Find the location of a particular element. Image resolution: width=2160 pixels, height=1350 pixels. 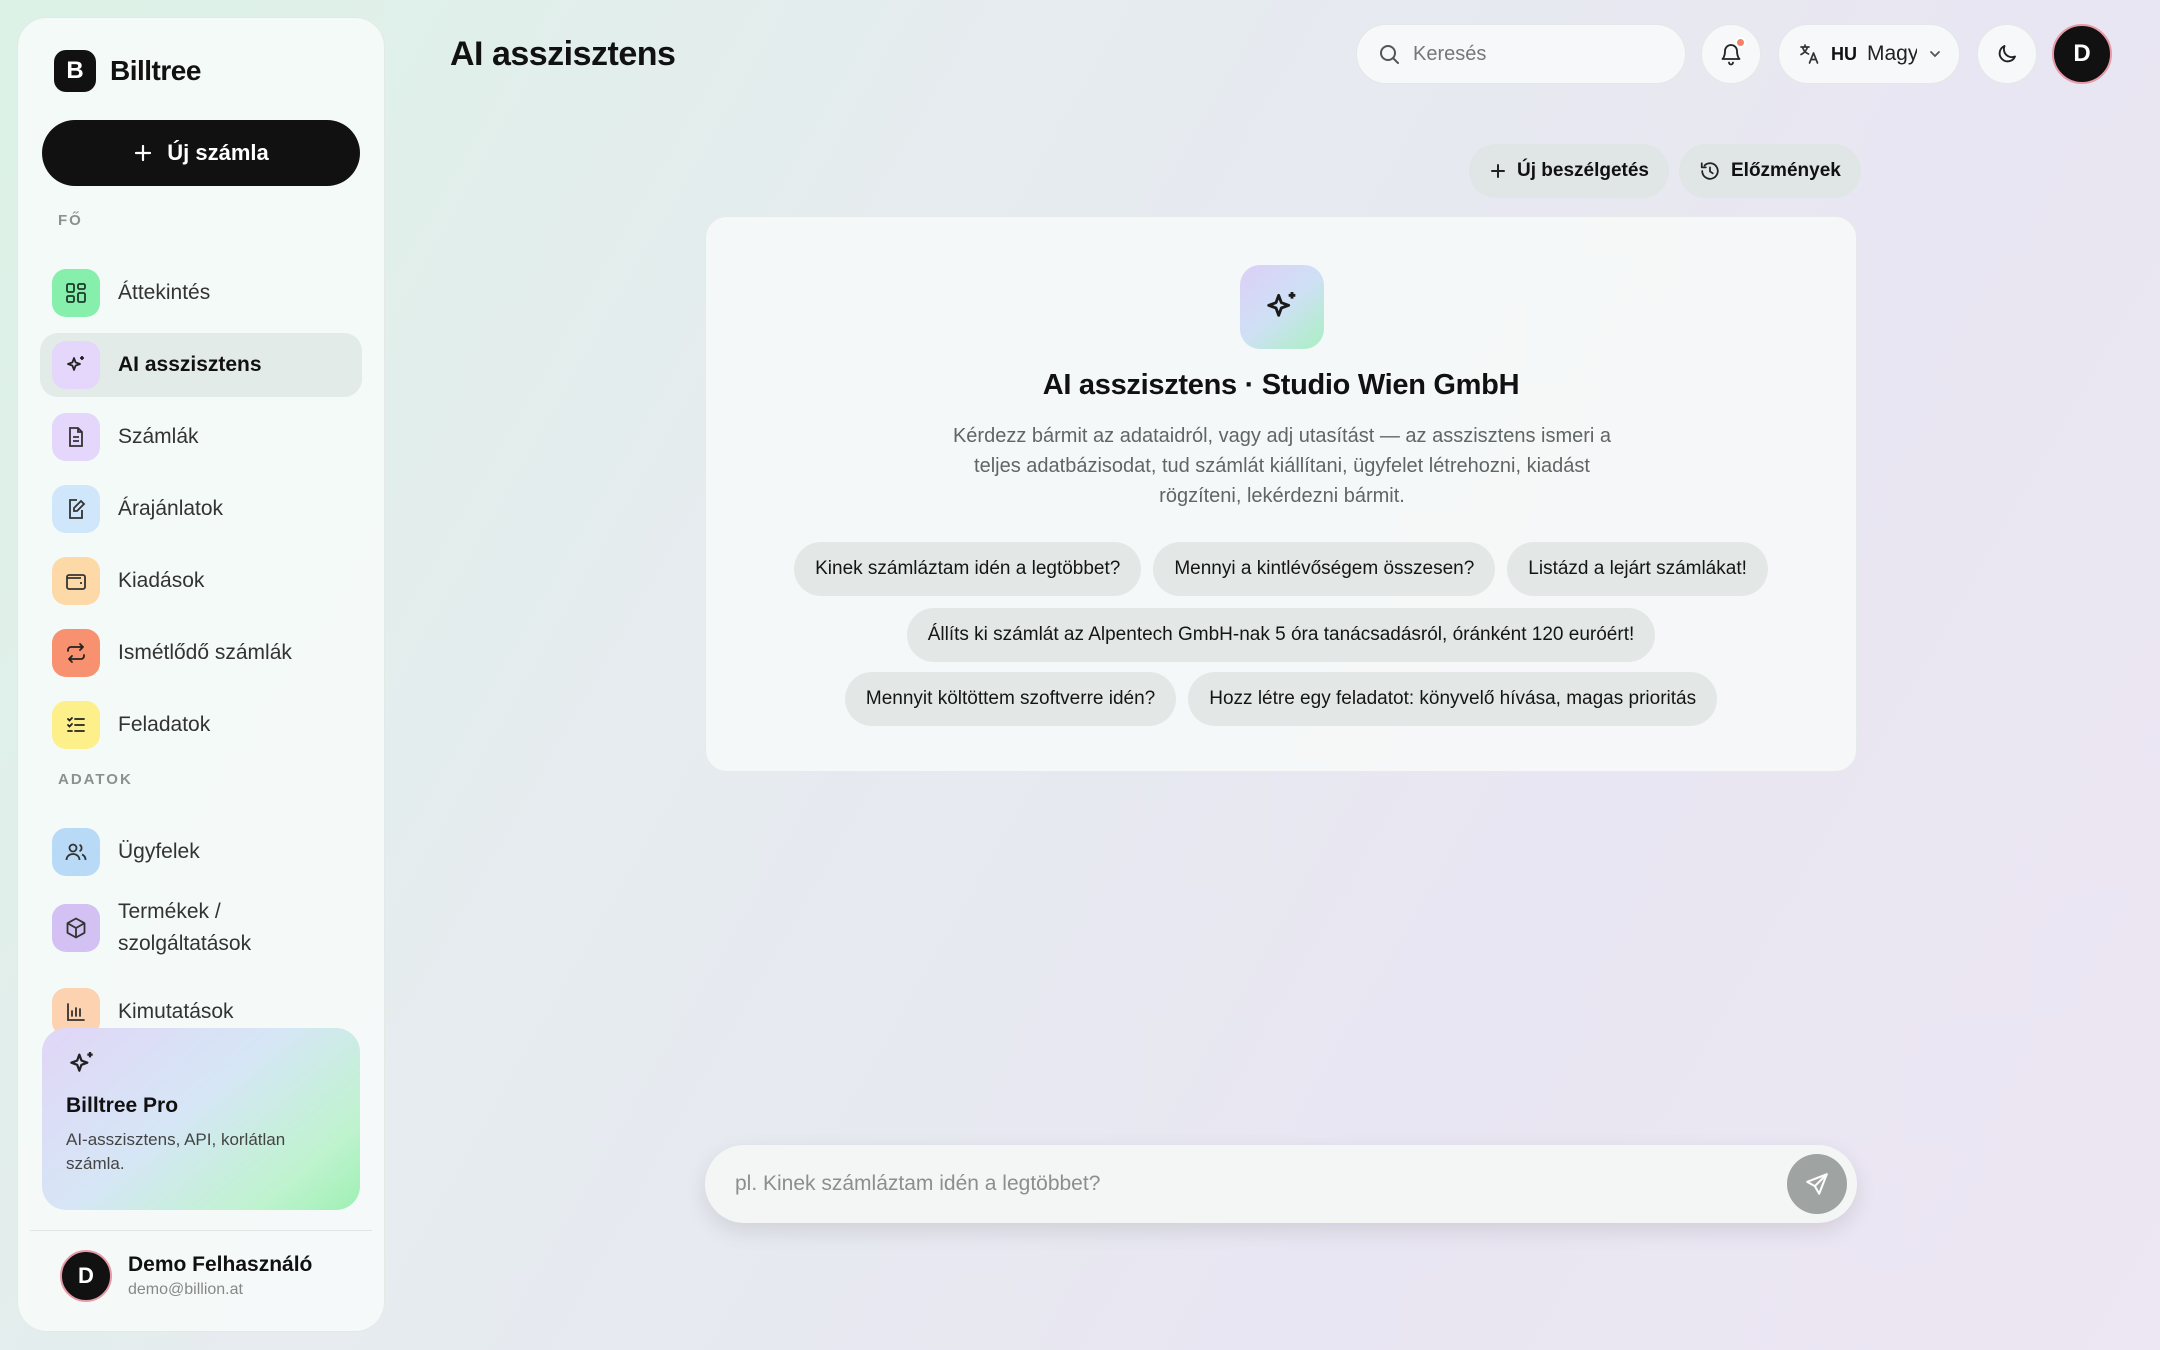

search-icon is located at coordinates (1389, 54).